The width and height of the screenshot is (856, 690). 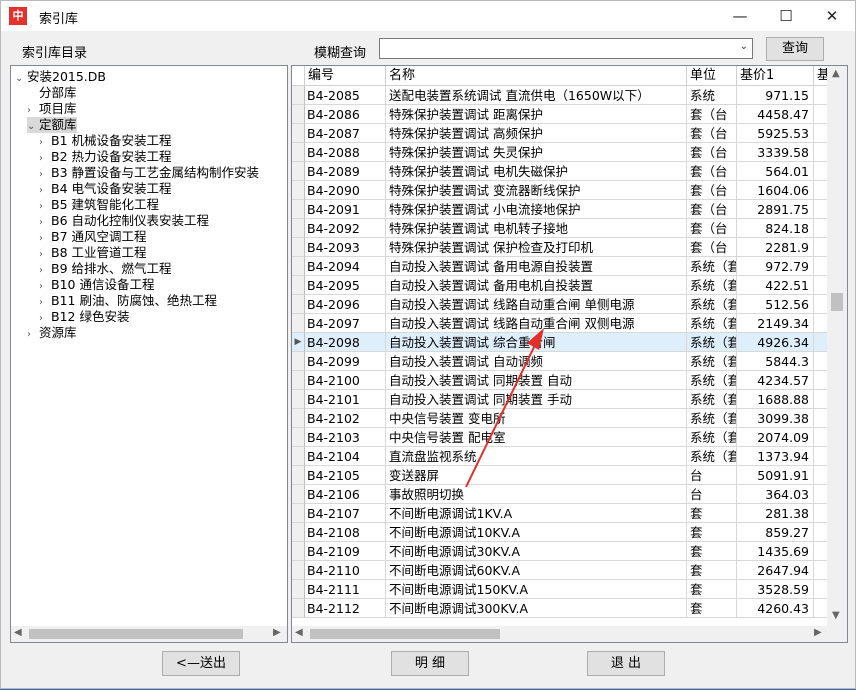 What do you see at coordinates (430, 663) in the screenshot?
I see `detail-button: 明 细` at bounding box center [430, 663].